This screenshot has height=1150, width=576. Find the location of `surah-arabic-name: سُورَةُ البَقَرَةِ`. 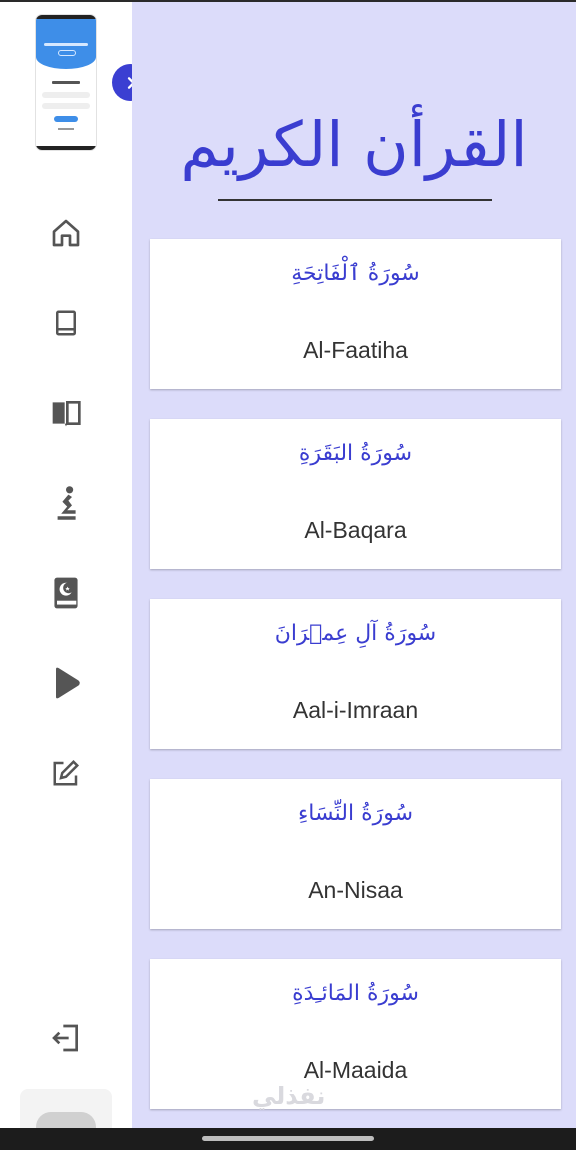

surah-arabic-name: سُورَةُ البَقَرَةِ is located at coordinates (355, 453).